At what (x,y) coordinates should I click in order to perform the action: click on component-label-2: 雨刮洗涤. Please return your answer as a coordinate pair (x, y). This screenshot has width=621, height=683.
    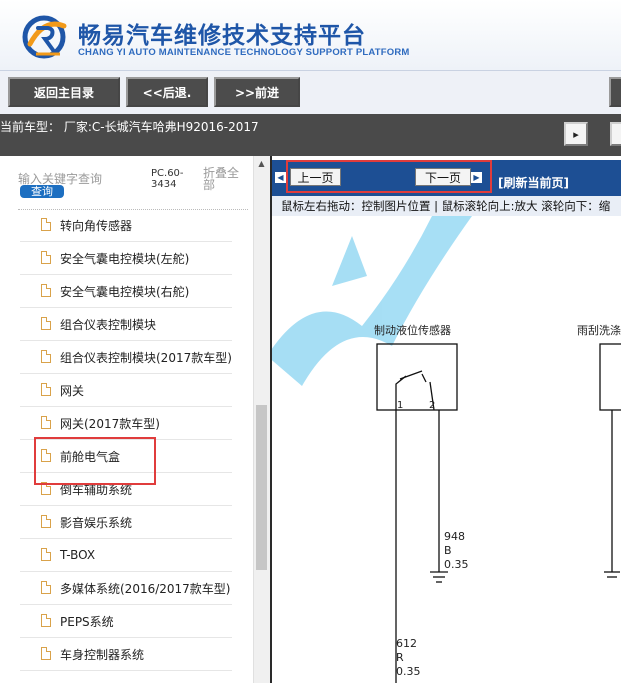
    Looking at the image, I should click on (599, 330).